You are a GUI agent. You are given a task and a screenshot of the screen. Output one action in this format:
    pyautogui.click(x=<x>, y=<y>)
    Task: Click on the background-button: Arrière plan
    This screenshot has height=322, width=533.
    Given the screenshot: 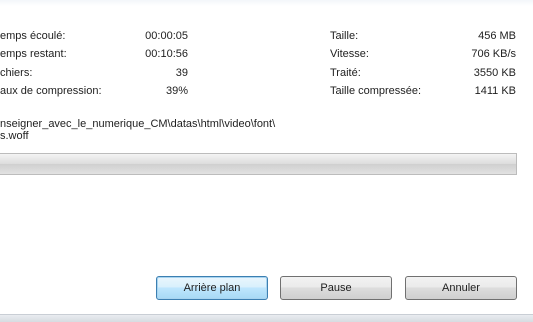 What is the action you would take?
    pyautogui.click(x=212, y=288)
    